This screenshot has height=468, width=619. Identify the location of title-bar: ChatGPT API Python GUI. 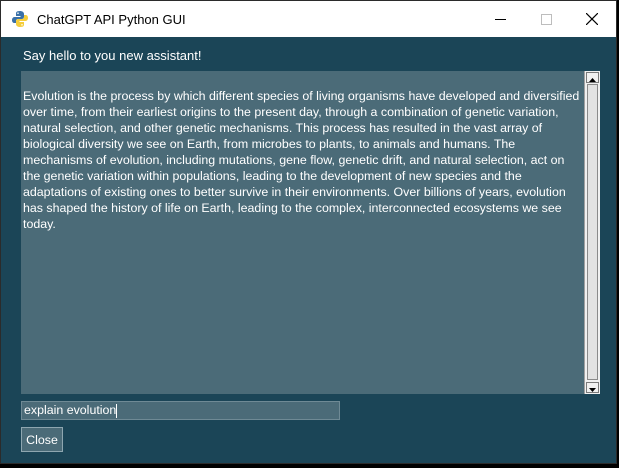
(308, 19).